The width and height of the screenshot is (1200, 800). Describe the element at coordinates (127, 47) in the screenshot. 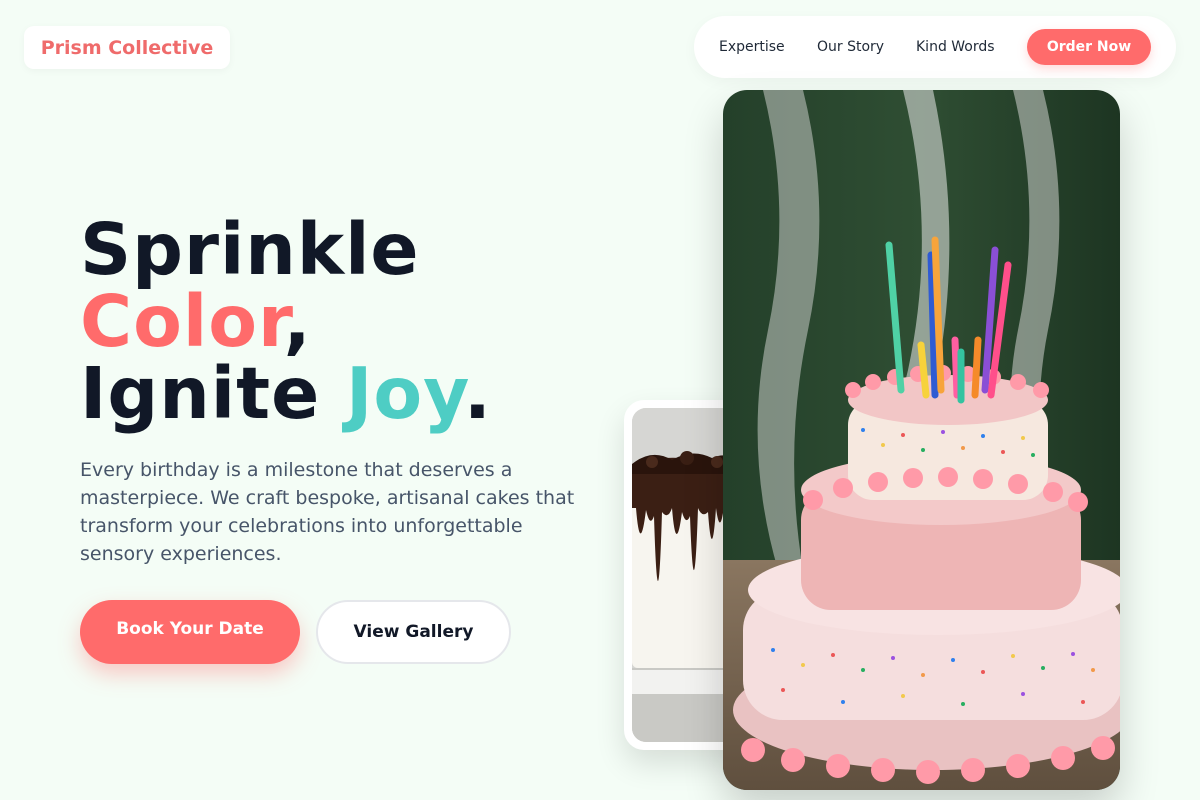

I see `brand-logo: Prism Collective` at that location.